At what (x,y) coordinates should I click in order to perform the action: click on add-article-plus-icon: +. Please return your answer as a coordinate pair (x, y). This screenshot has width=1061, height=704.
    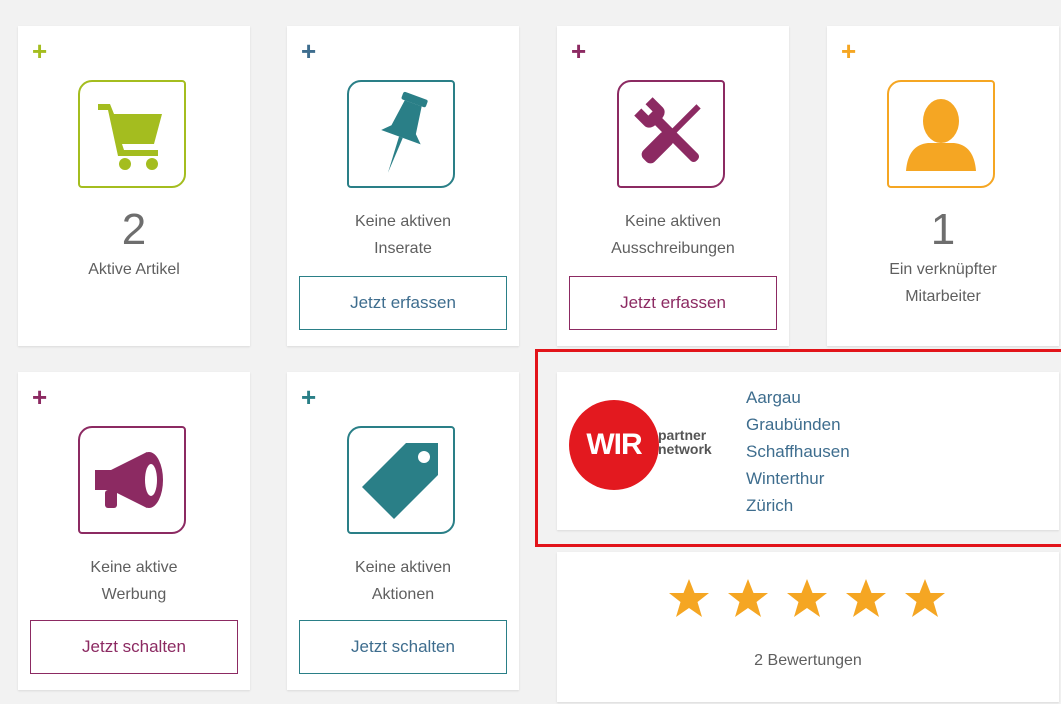
    Looking at the image, I should click on (39, 51).